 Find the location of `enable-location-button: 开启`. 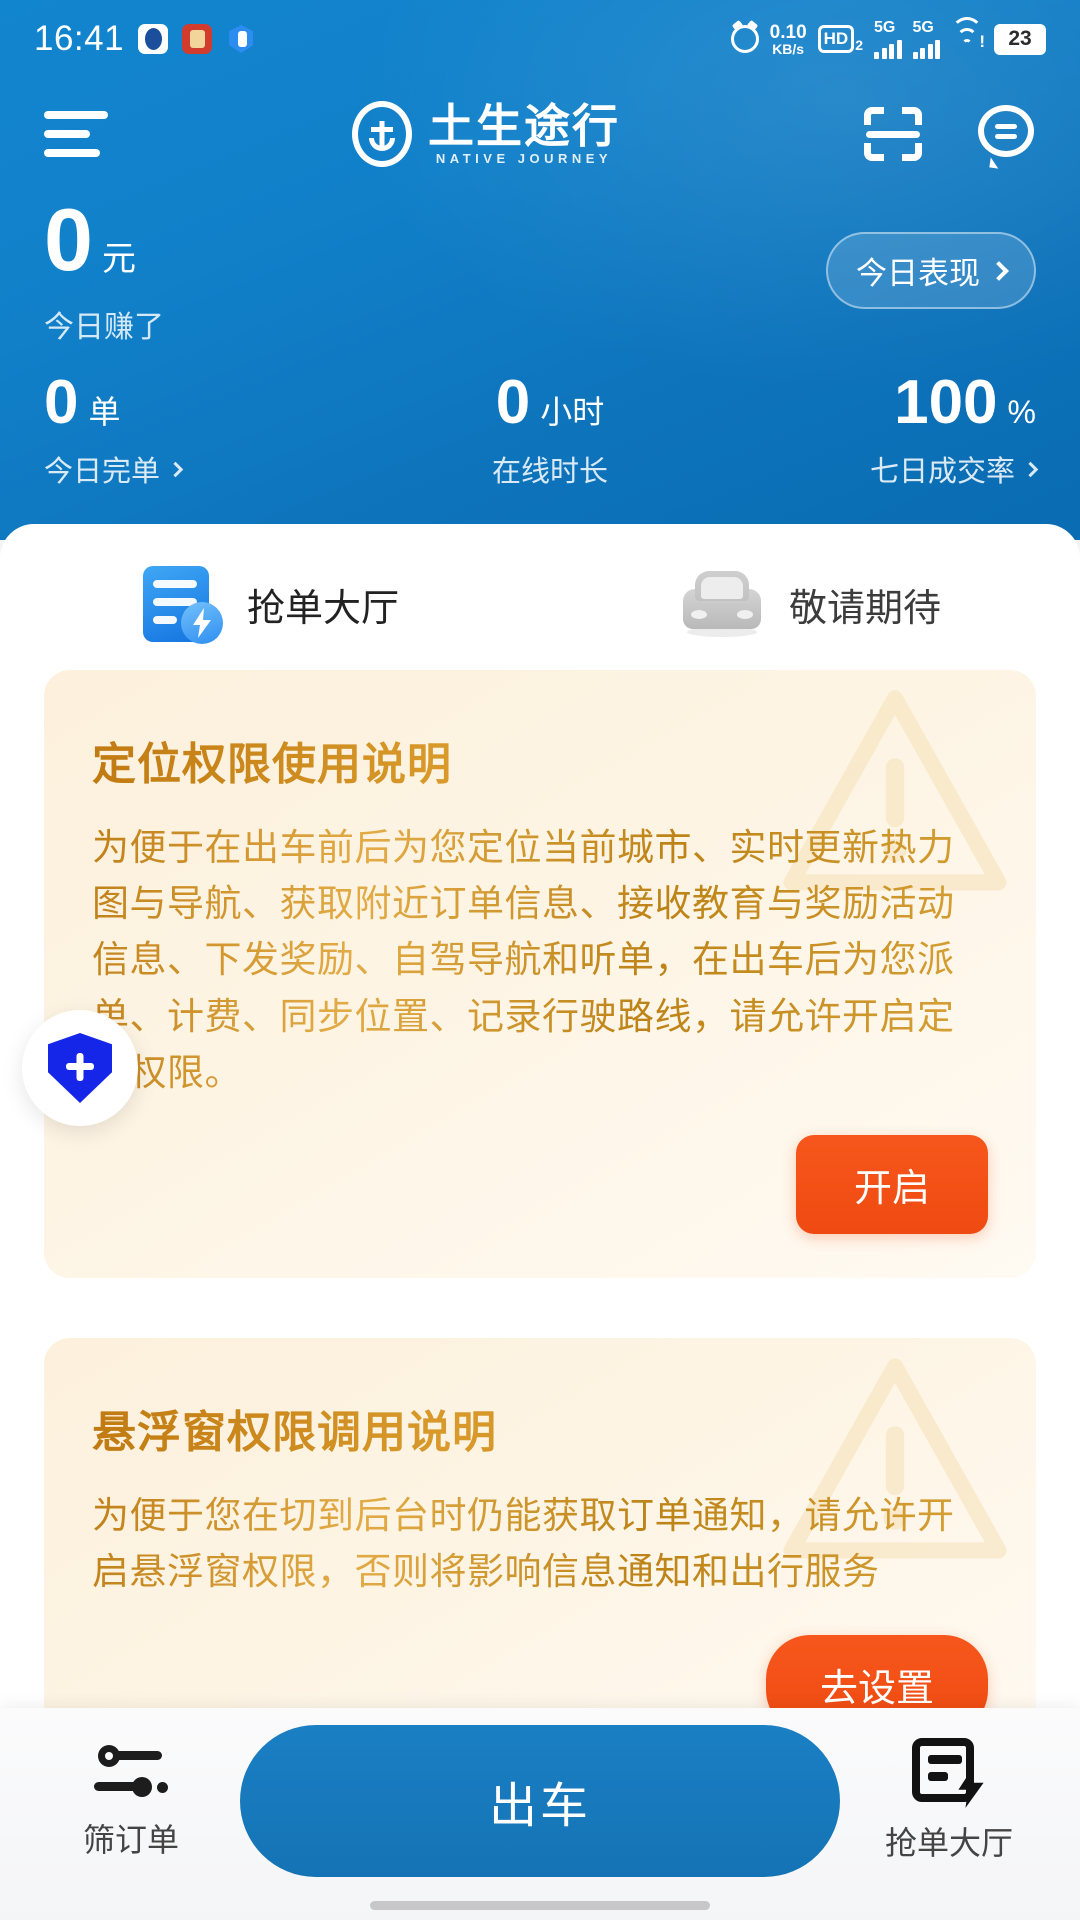

enable-location-button: 开启 is located at coordinates (891, 1185).